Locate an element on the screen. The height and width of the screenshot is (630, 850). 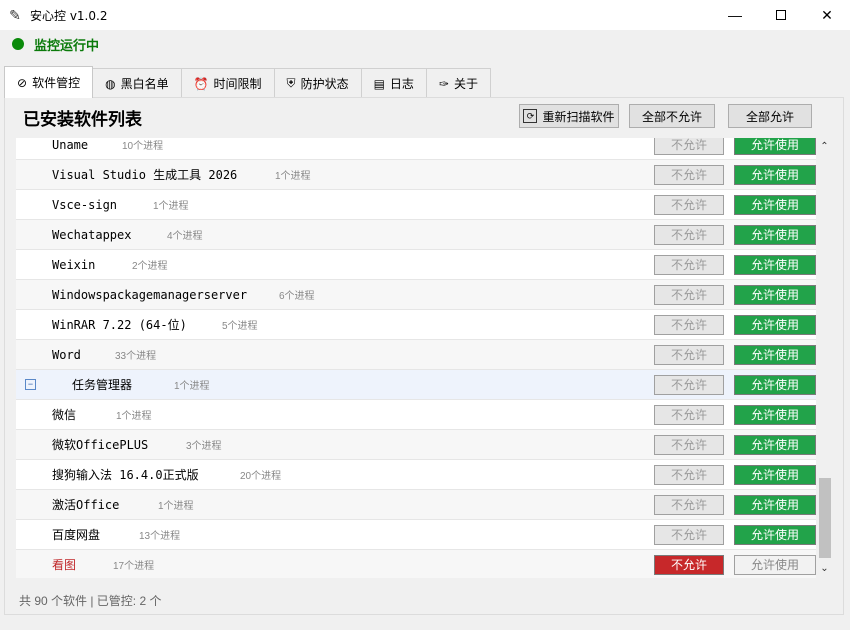
list-item: Visual Studio 生成工具 2026 1个进程 不允许 允许使用 is located at coordinates (416, 175).